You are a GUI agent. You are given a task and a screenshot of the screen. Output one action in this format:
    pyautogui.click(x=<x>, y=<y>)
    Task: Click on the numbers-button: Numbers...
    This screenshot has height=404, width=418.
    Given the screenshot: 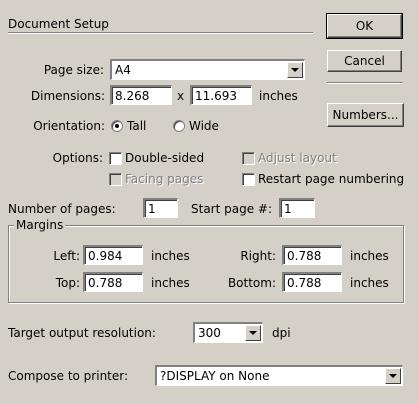 What is the action you would take?
    pyautogui.click(x=365, y=115)
    